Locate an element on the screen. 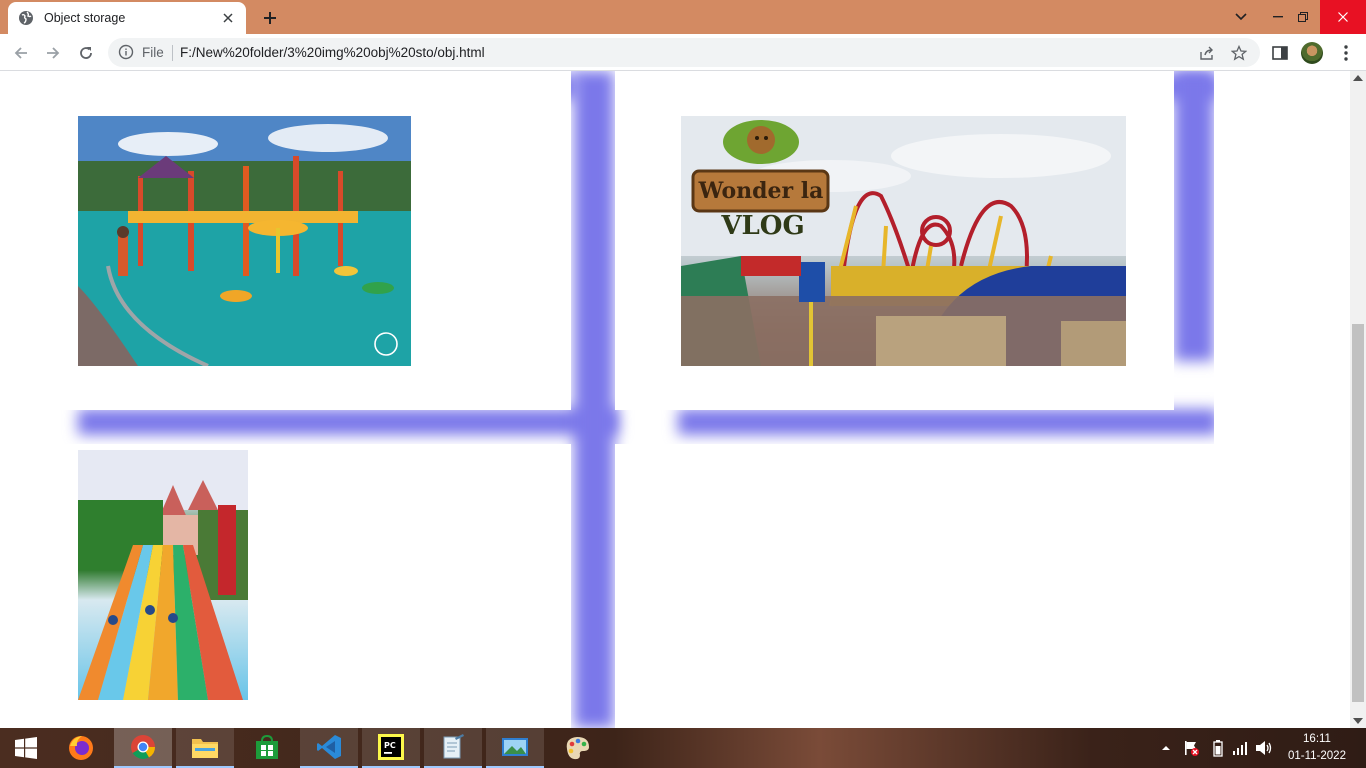 The height and width of the screenshot is (768, 1366). active-tab: Object storage is located at coordinates (127, 18).